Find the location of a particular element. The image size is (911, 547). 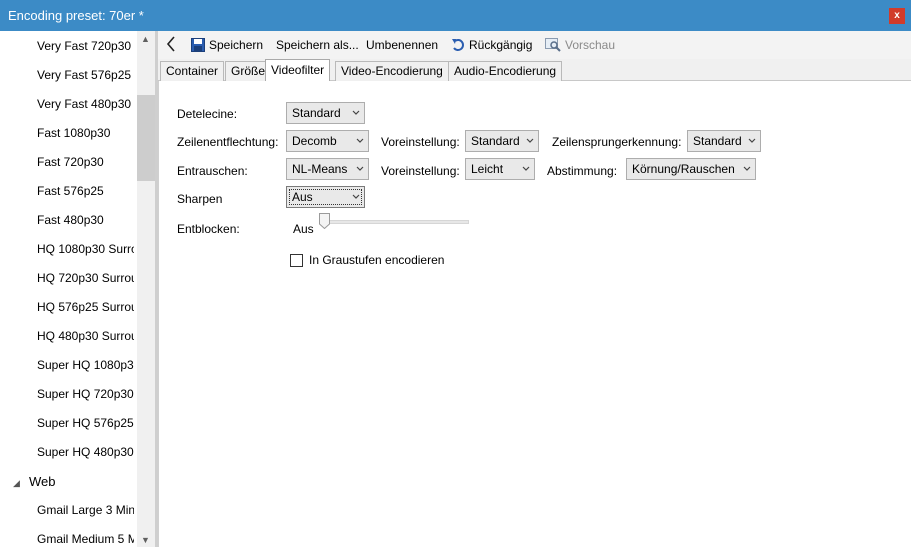

deblock-slider-thumb is located at coordinates (324, 221).